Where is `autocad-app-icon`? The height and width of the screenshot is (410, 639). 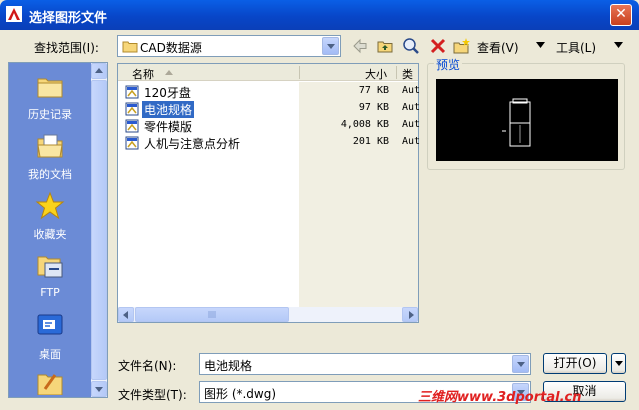
autocad-app-icon is located at coordinates (14, 14).